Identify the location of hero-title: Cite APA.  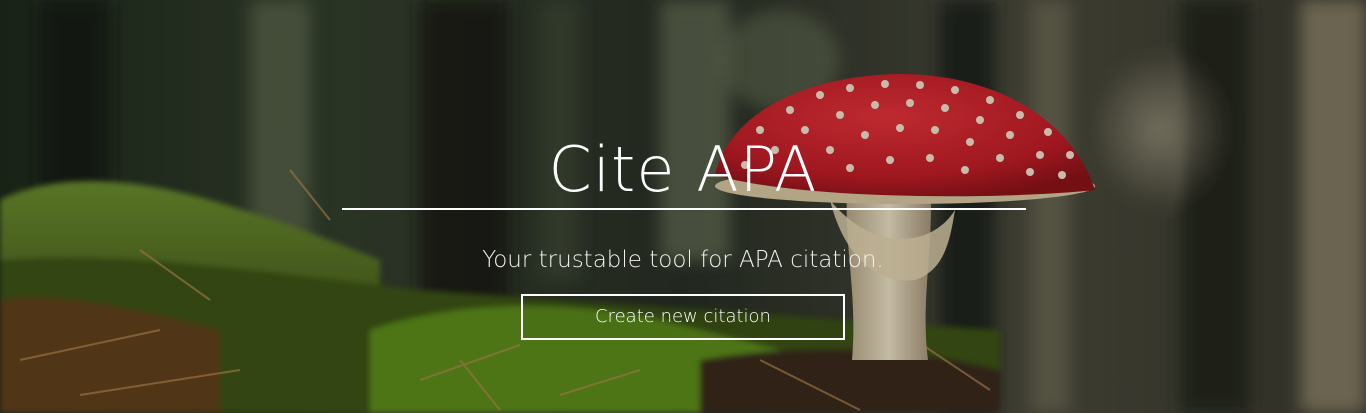
(683, 169).